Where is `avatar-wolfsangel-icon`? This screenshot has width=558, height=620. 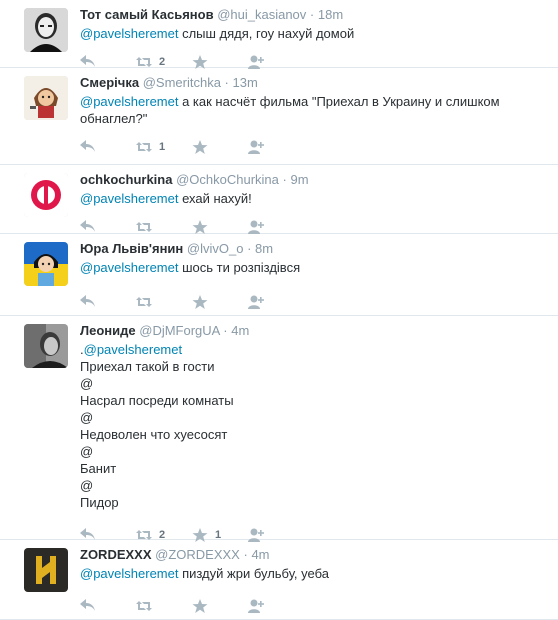
avatar-wolfsangel-icon is located at coordinates (46, 570).